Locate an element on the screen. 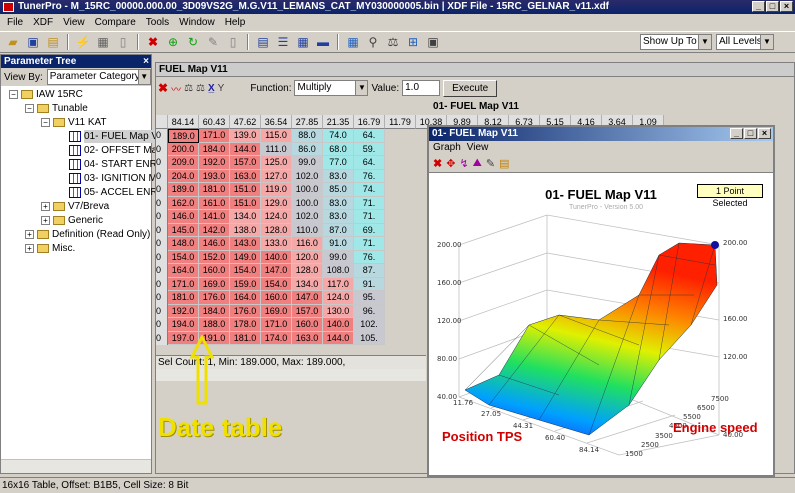  zoom-icon: ⚲ is located at coordinates (373, 42).